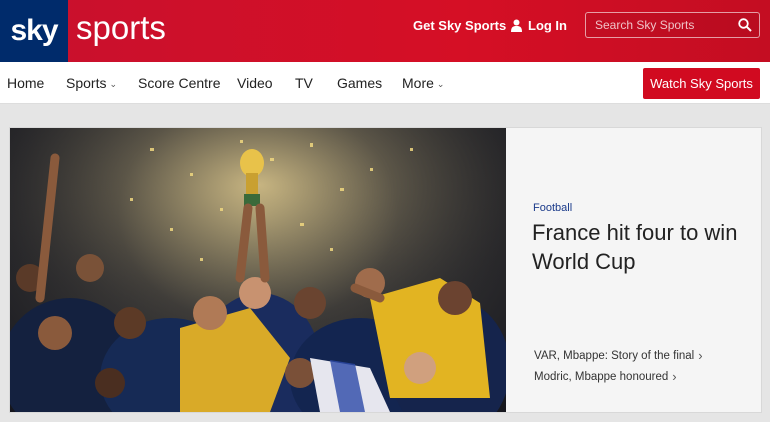 This screenshot has height=422, width=770. I want to click on nav-games-label: Games, so click(360, 83).